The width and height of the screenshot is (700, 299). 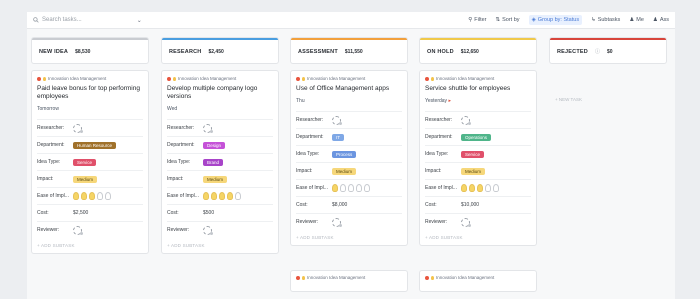 I want to click on group-by-button: ◈ Group by: Status, so click(x=555, y=20).